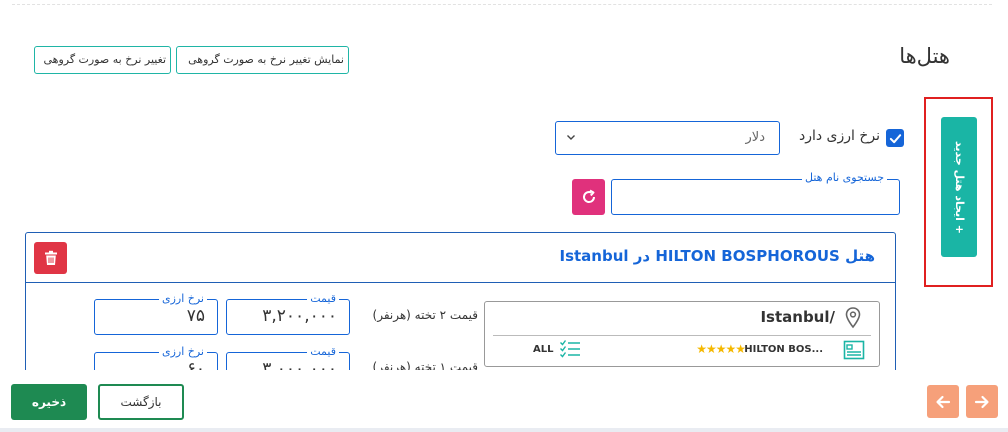 The image size is (1008, 432). I want to click on hotel-info-box: Istanbul/ HILTON BOS... ★★★★★ ALL, so click(682, 334).